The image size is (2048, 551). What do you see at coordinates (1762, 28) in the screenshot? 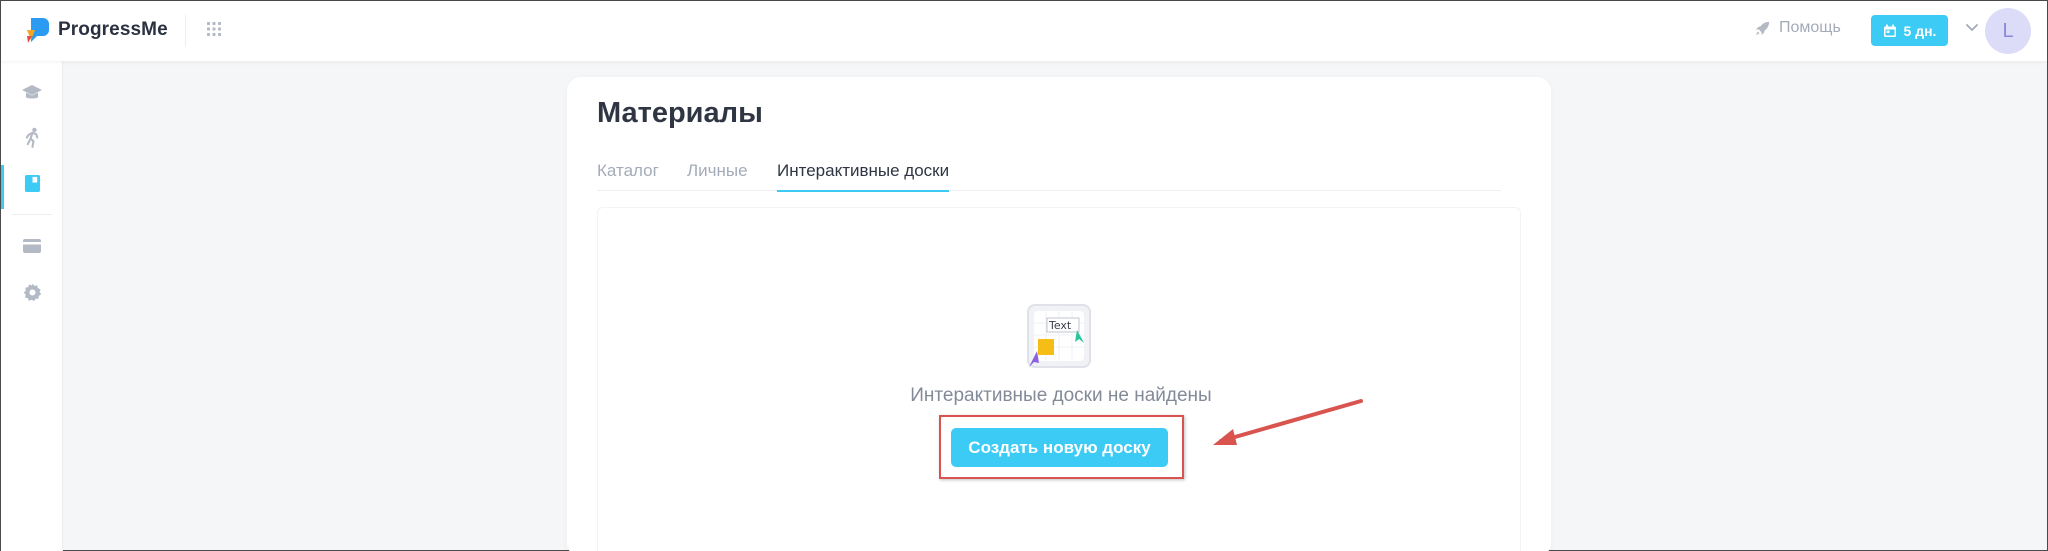
I see `rocket-icon` at bounding box center [1762, 28].